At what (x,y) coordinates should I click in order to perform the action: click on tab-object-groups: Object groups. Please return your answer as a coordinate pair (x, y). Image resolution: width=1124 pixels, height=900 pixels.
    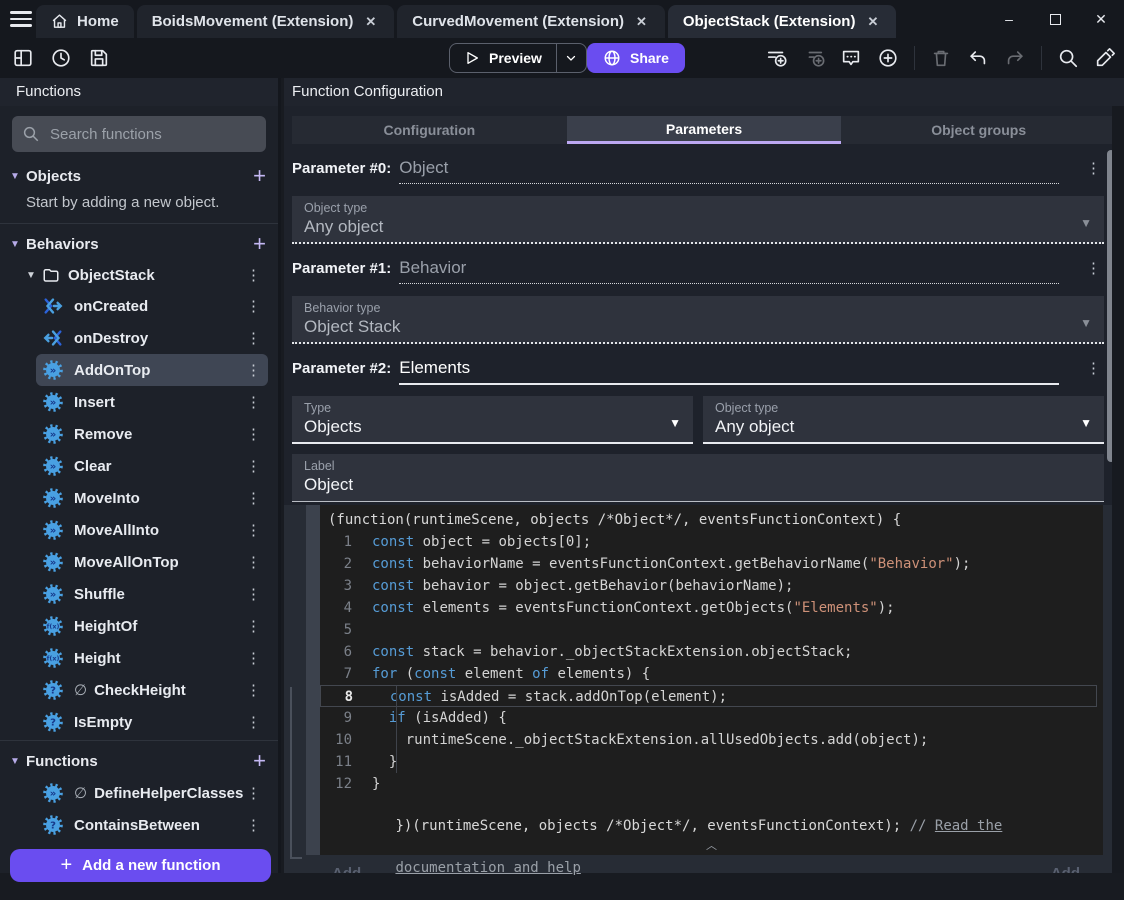
    Looking at the image, I should click on (978, 130).